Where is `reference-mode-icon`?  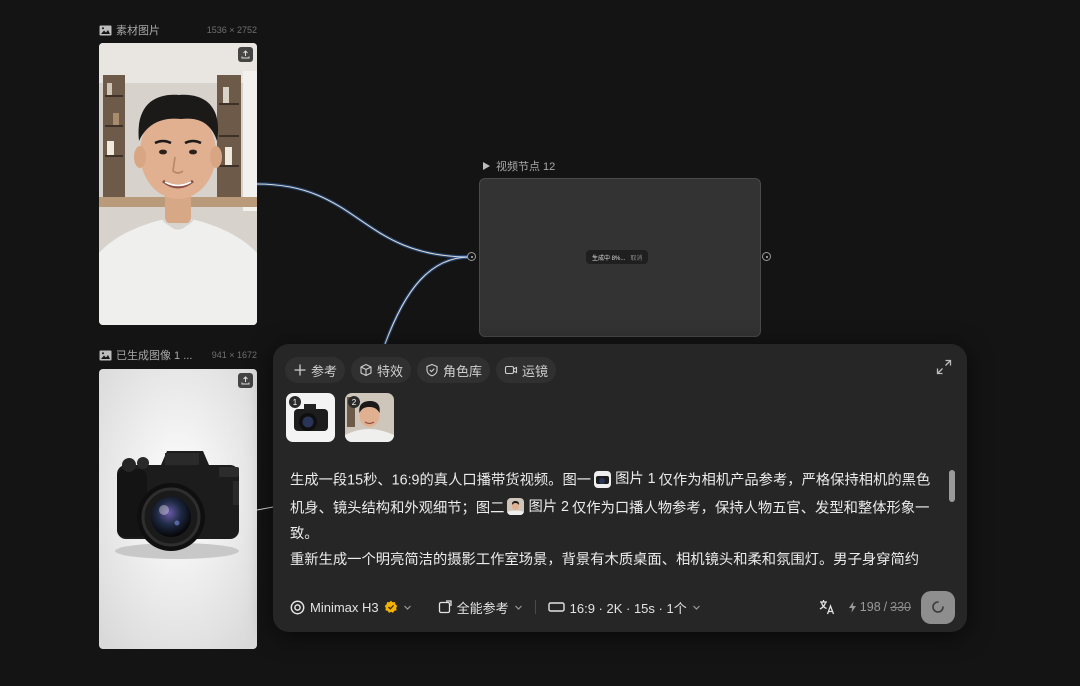 reference-mode-icon is located at coordinates (445, 607).